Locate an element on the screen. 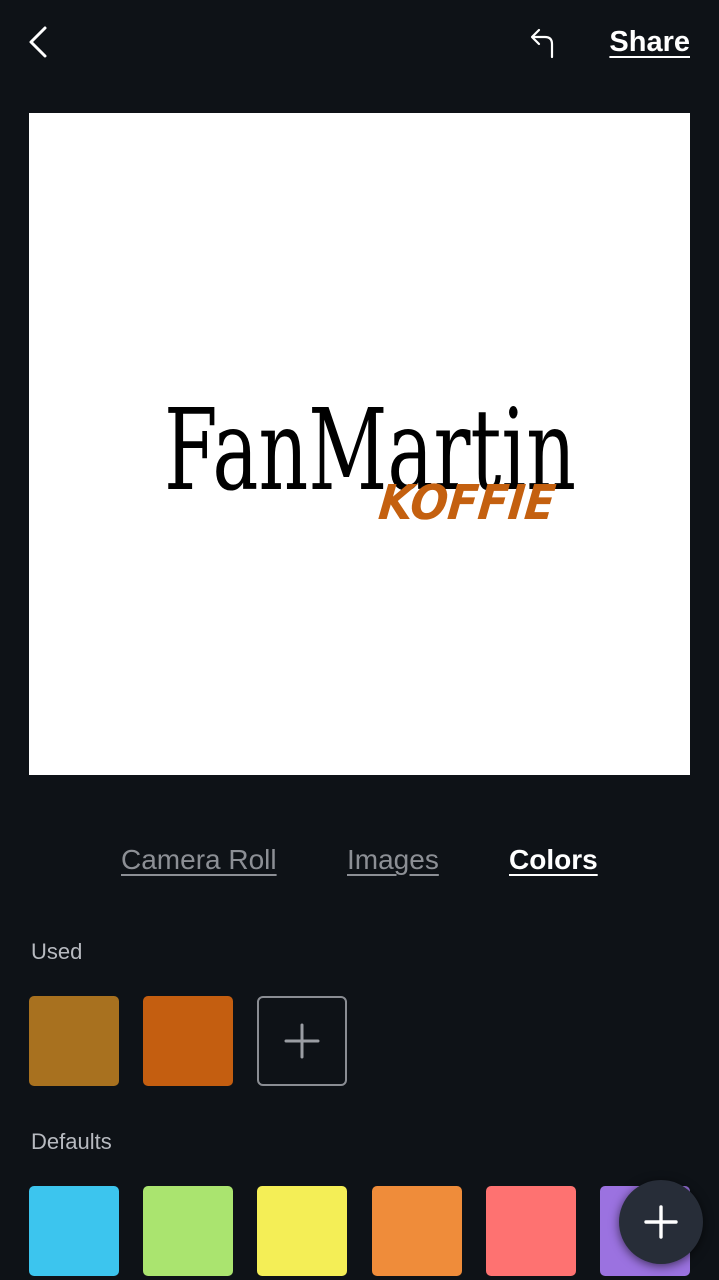 The height and width of the screenshot is (1280, 719). chevron-left-icon is located at coordinates (38, 42).